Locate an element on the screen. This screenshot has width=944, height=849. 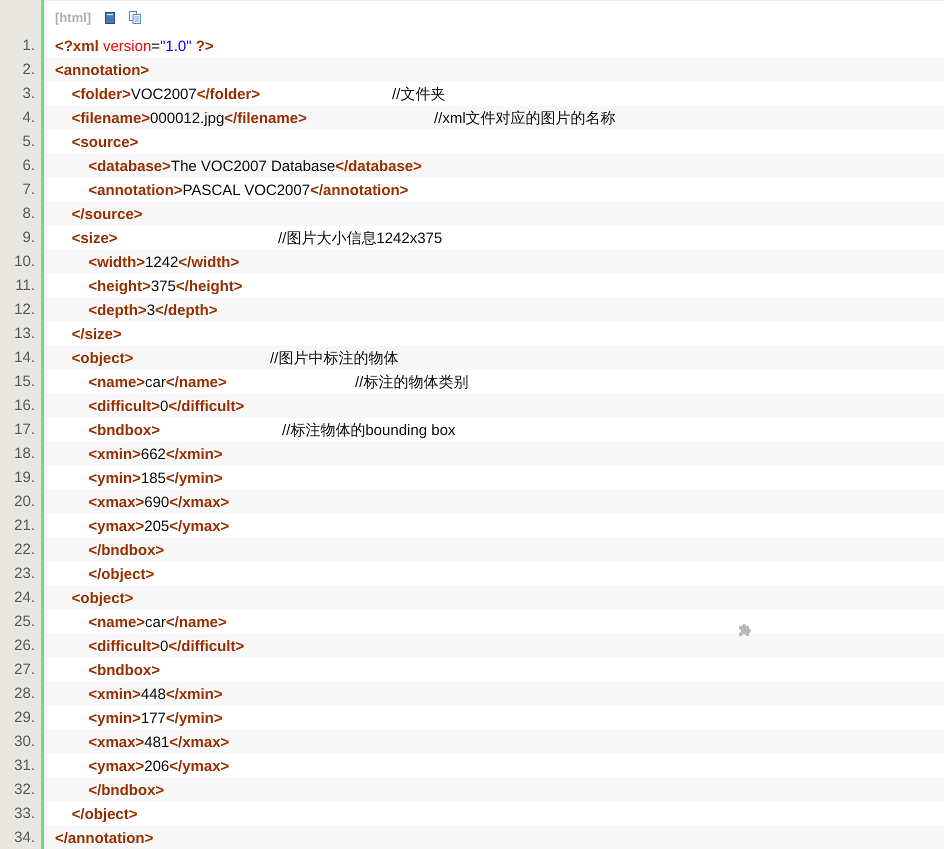
code-text: <source> is located at coordinates (104, 142).